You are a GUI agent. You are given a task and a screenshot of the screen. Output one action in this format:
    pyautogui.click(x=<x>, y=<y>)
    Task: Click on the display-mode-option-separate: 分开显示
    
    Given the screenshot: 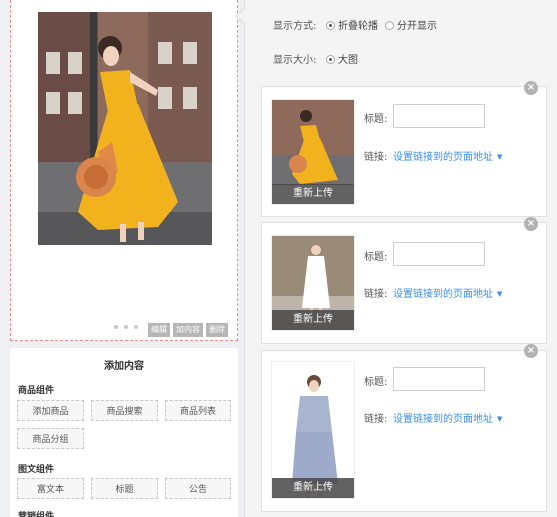 What is the action you would take?
    pyautogui.click(x=411, y=24)
    